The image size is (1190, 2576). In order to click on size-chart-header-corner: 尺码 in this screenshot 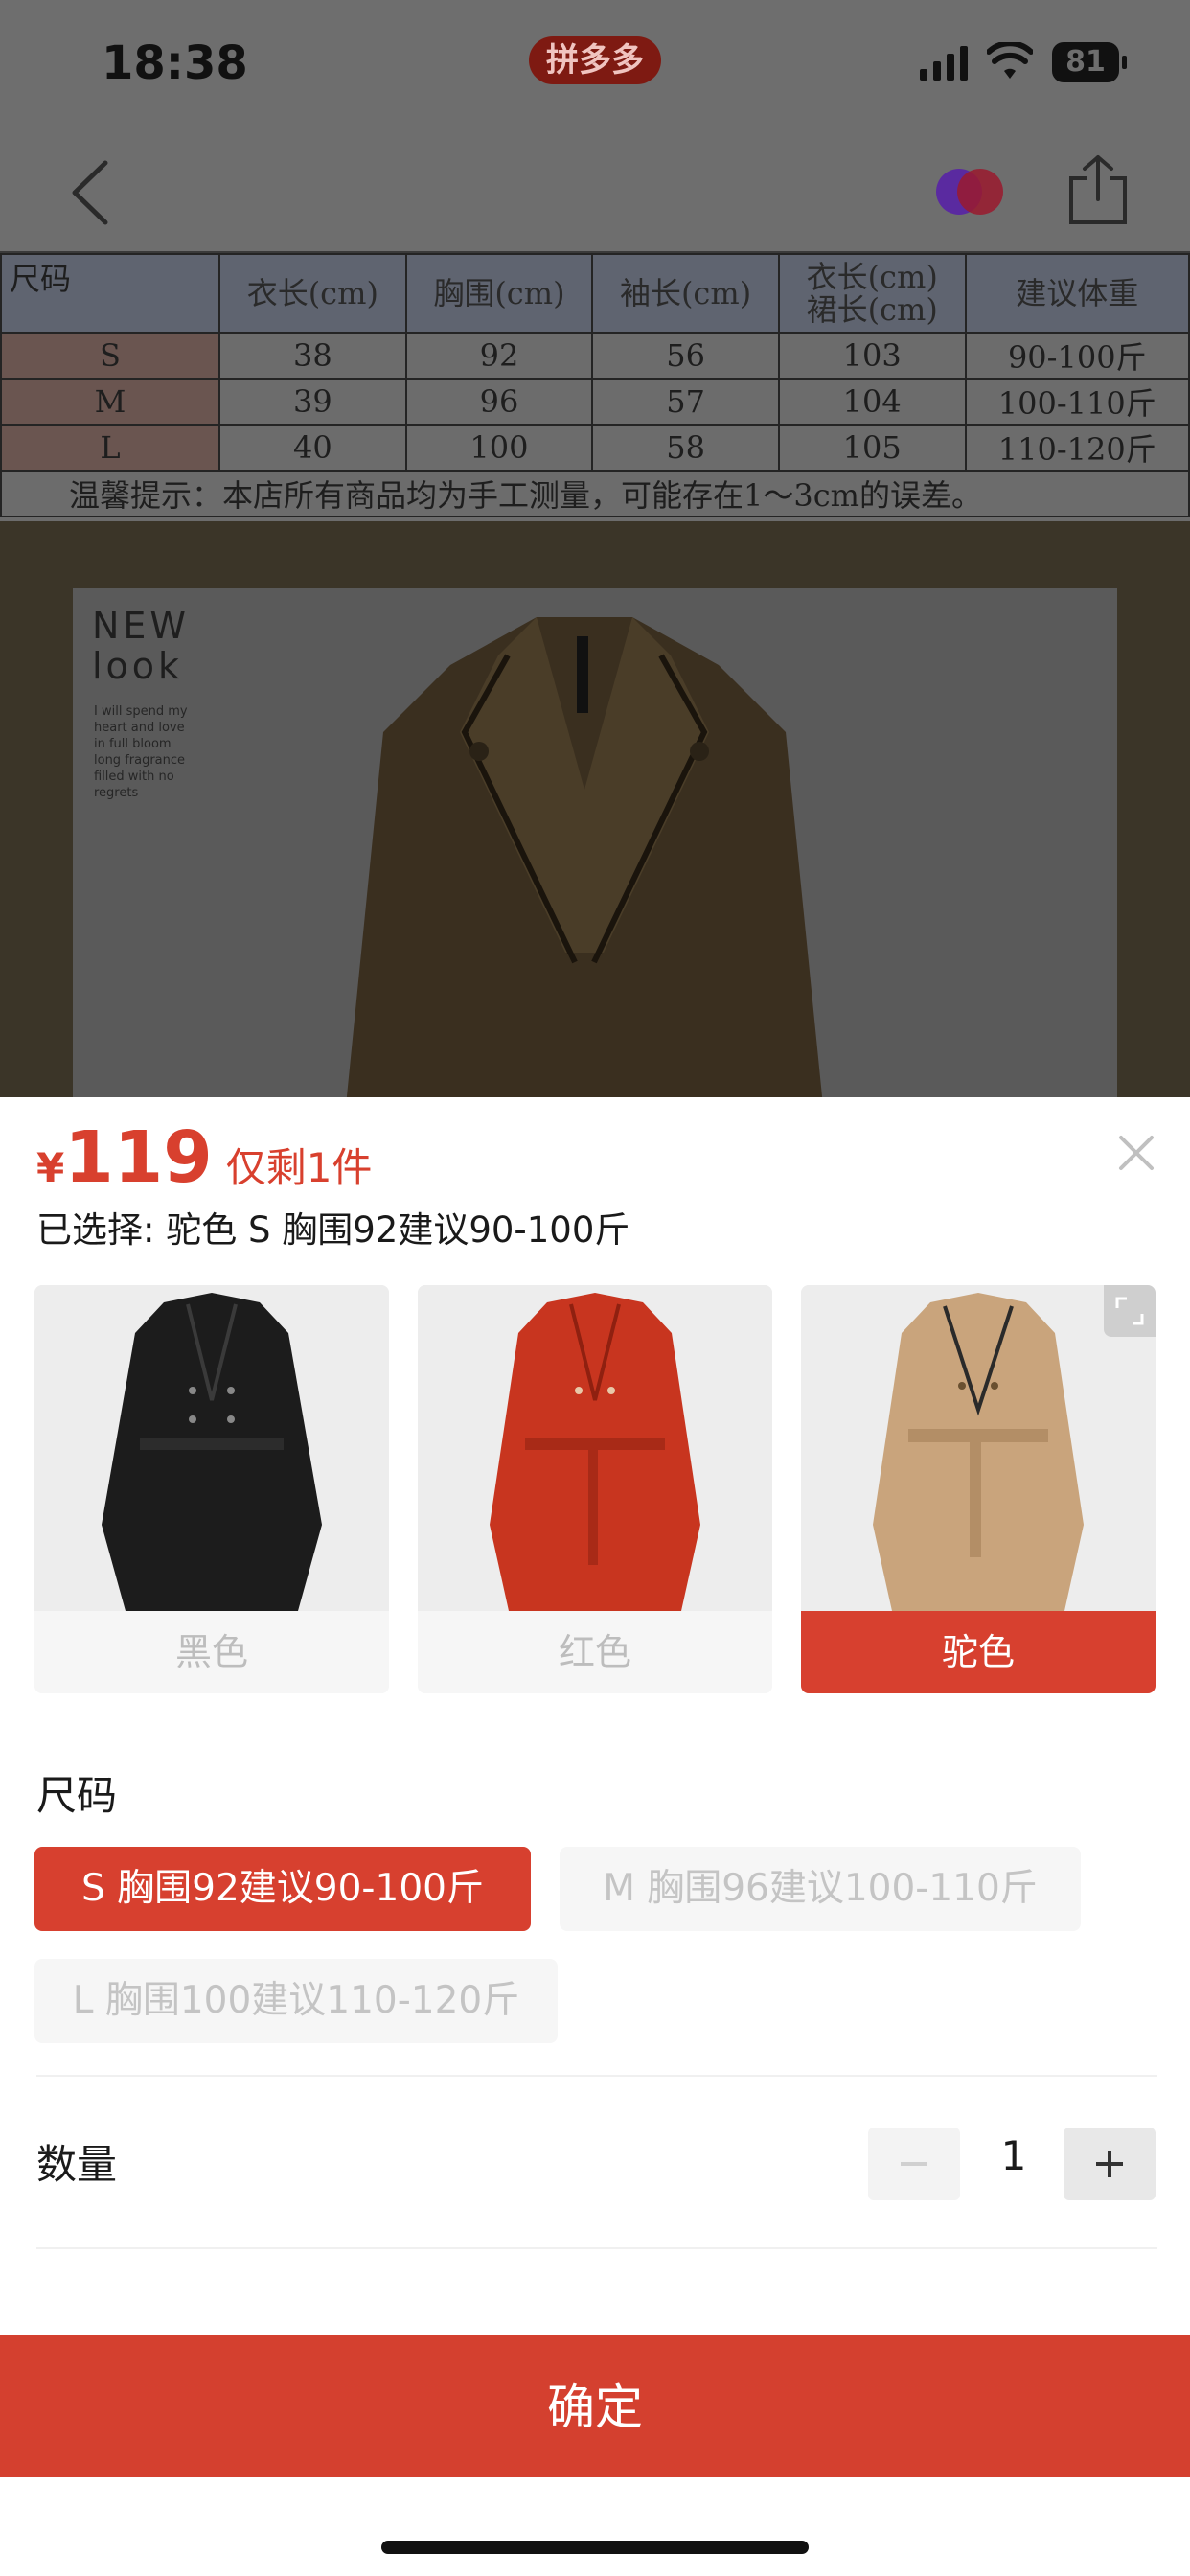, I will do `click(110, 293)`.